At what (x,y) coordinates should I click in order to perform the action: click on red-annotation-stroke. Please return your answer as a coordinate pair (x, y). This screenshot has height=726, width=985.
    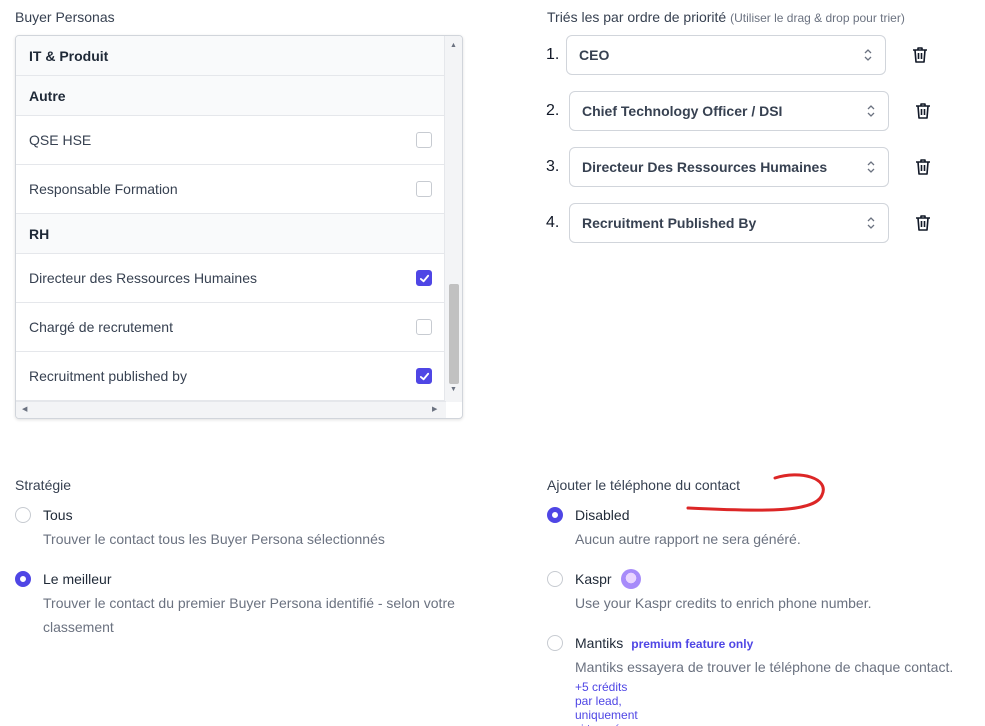
    Looking at the image, I should click on (755, 492).